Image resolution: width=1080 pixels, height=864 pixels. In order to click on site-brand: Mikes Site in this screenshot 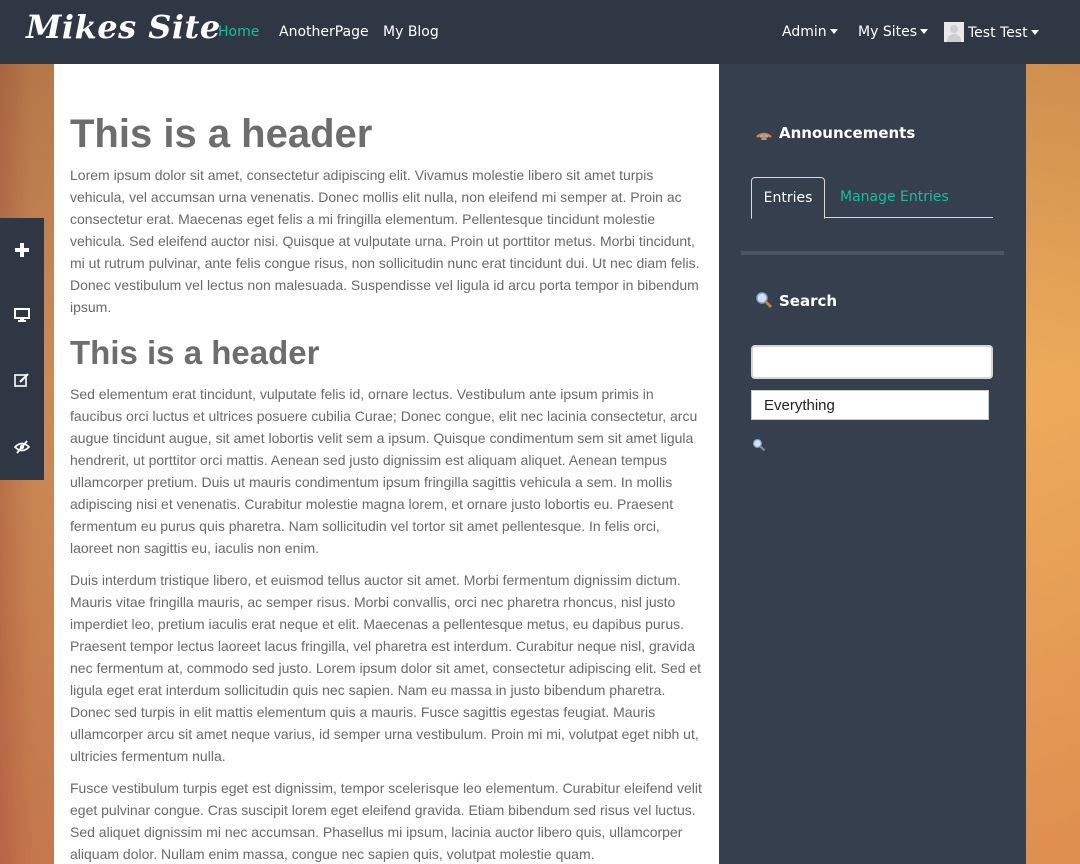, I will do `click(123, 27)`.